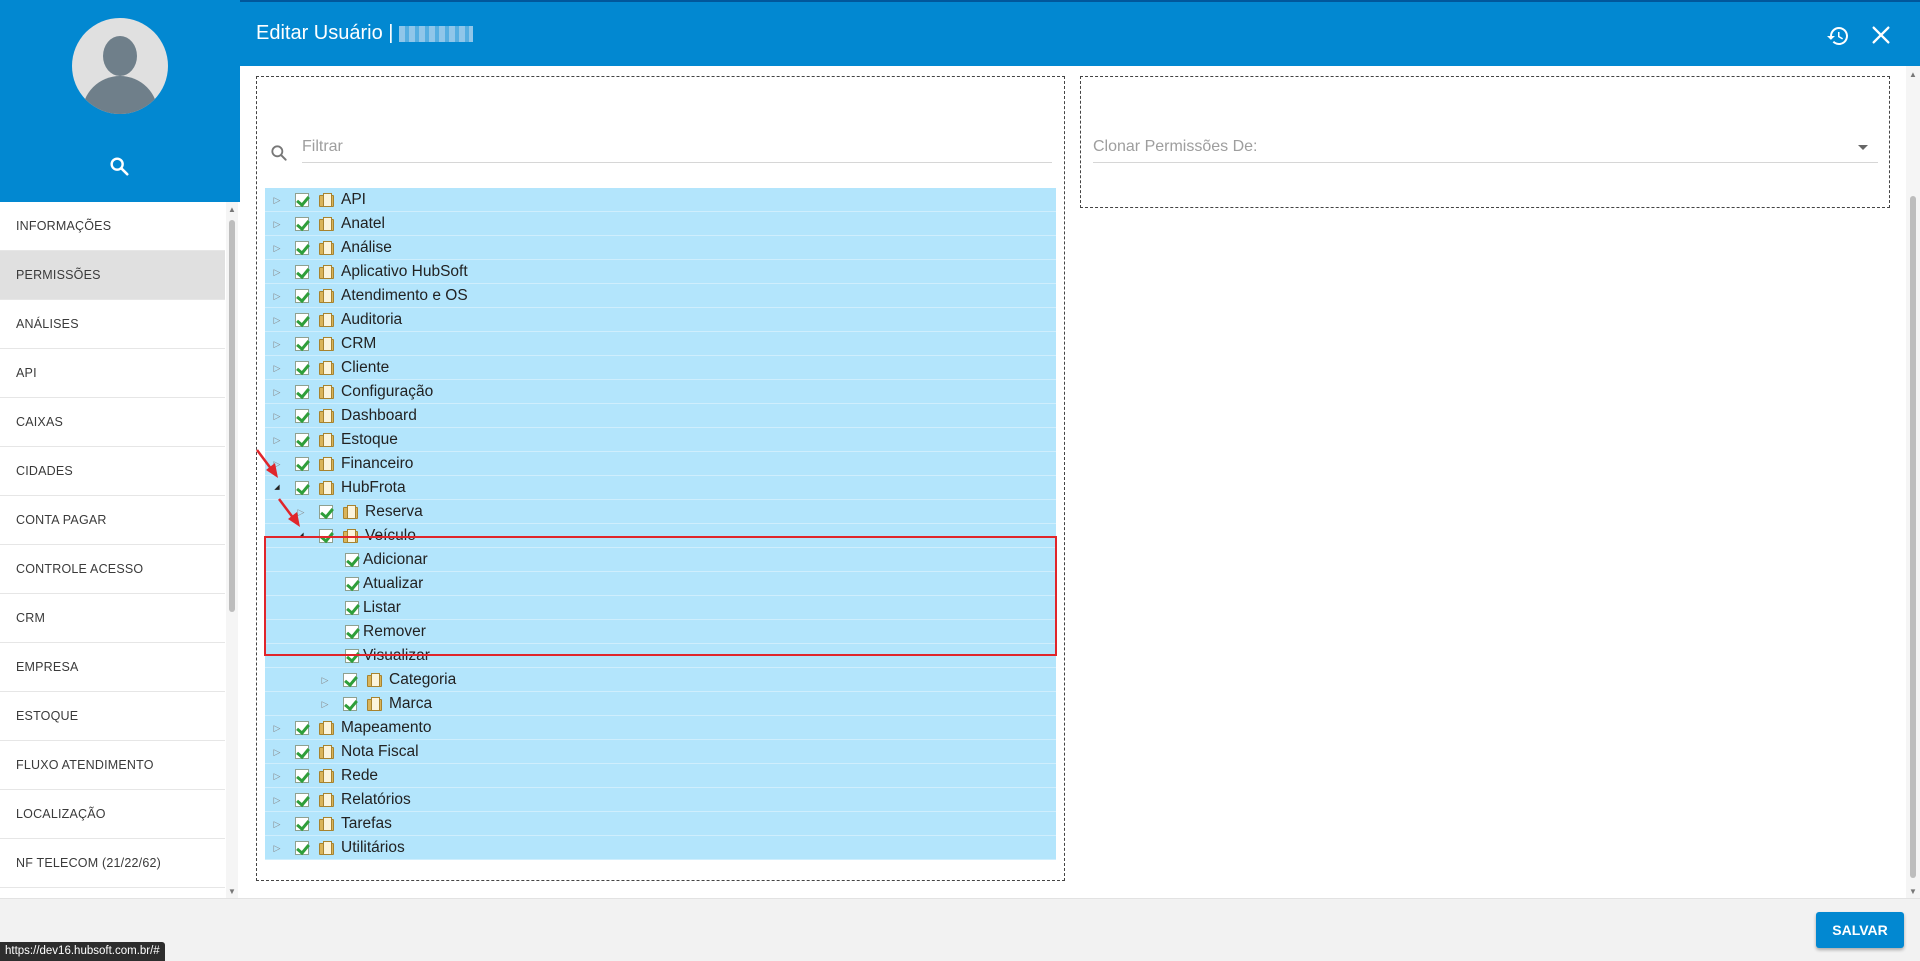  What do you see at coordinates (1881, 35) in the screenshot?
I see `close-icon` at bounding box center [1881, 35].